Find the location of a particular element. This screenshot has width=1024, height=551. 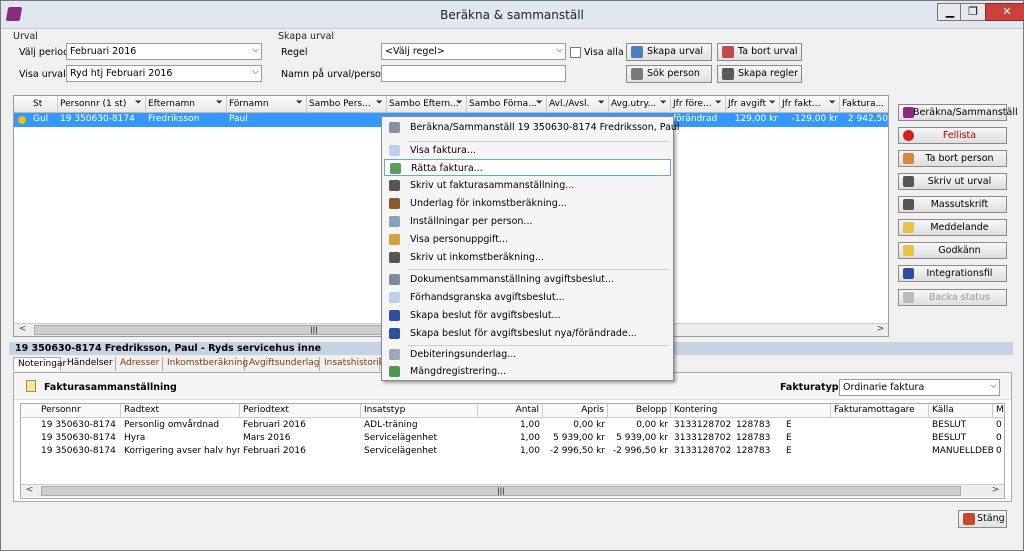

scol-apris: Apris is located at coordinates (575, 411).